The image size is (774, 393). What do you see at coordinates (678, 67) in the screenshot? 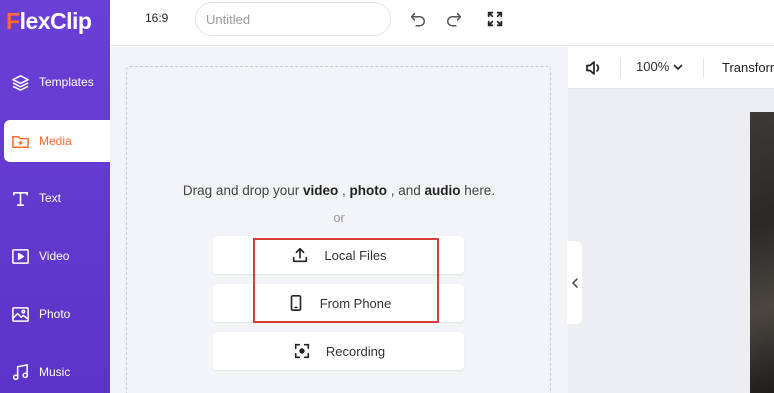
I see `chevron-down-icon` at bounding box center [678, 67].